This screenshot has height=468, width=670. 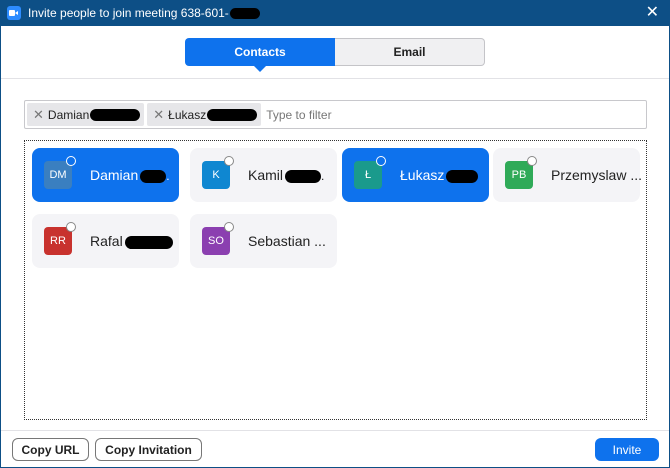 I want to click on contact-card: DM Damian., so click(x=105, y=175).